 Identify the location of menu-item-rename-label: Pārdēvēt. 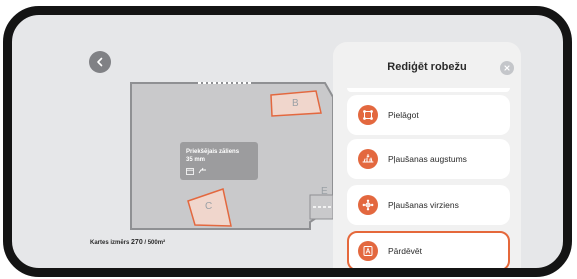
(405, 251).